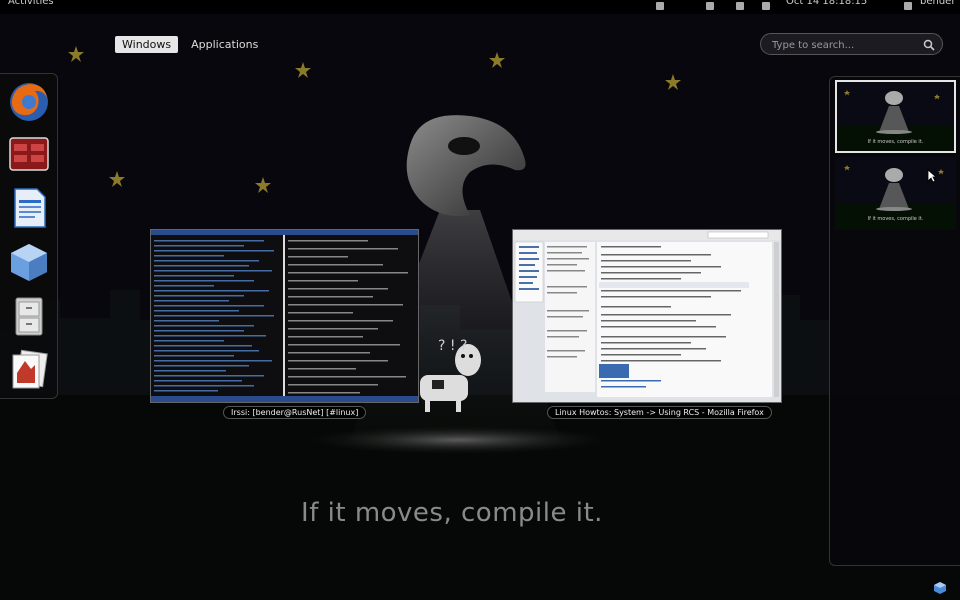 Image resolution: width=960 pixels, height=600 pixels. I want to click on search-input, so click(844, 45).